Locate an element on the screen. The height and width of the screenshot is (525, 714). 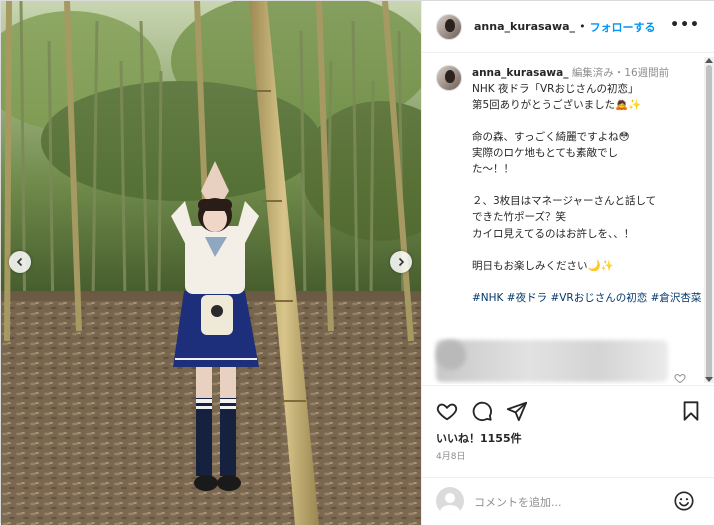
chevron-right-icon is located at coordinates (401, 262).